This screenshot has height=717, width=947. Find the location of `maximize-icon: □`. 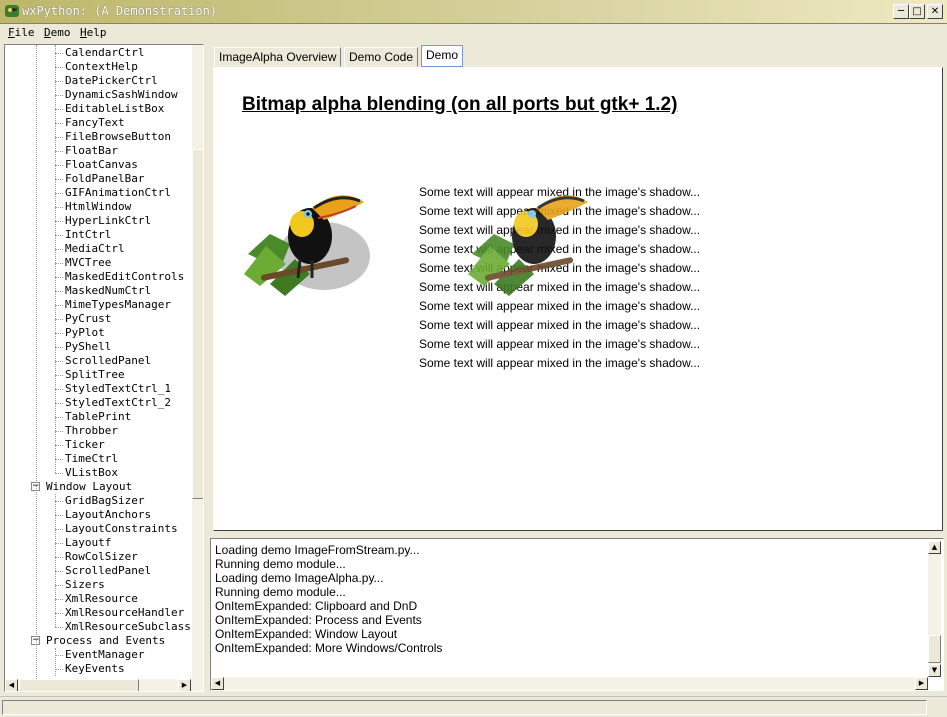

maximize-icon: □ is located at coordinates (917, 11).